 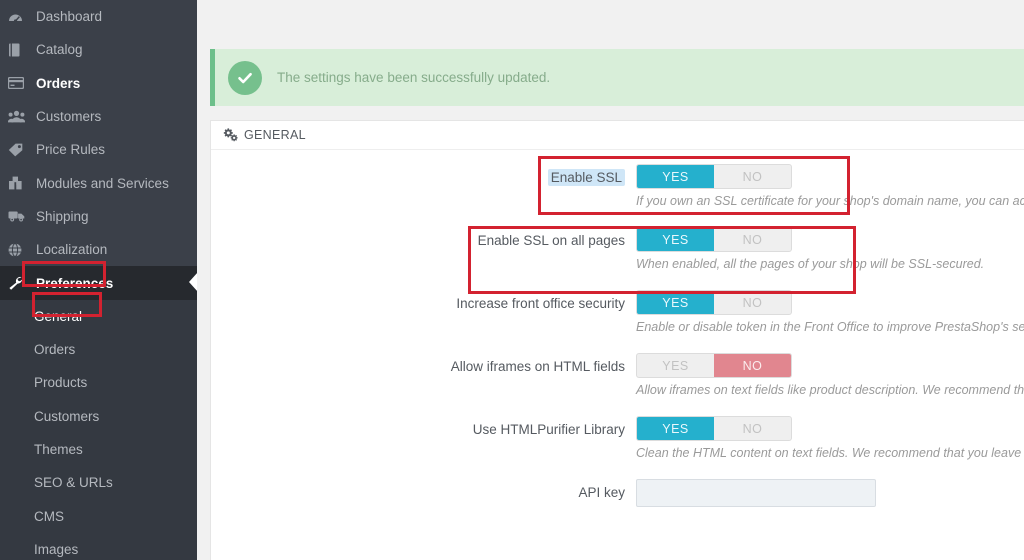 I want to click on toggle-enable-ssl-on-all-pages: YES NO, so click(x=714, y=239).